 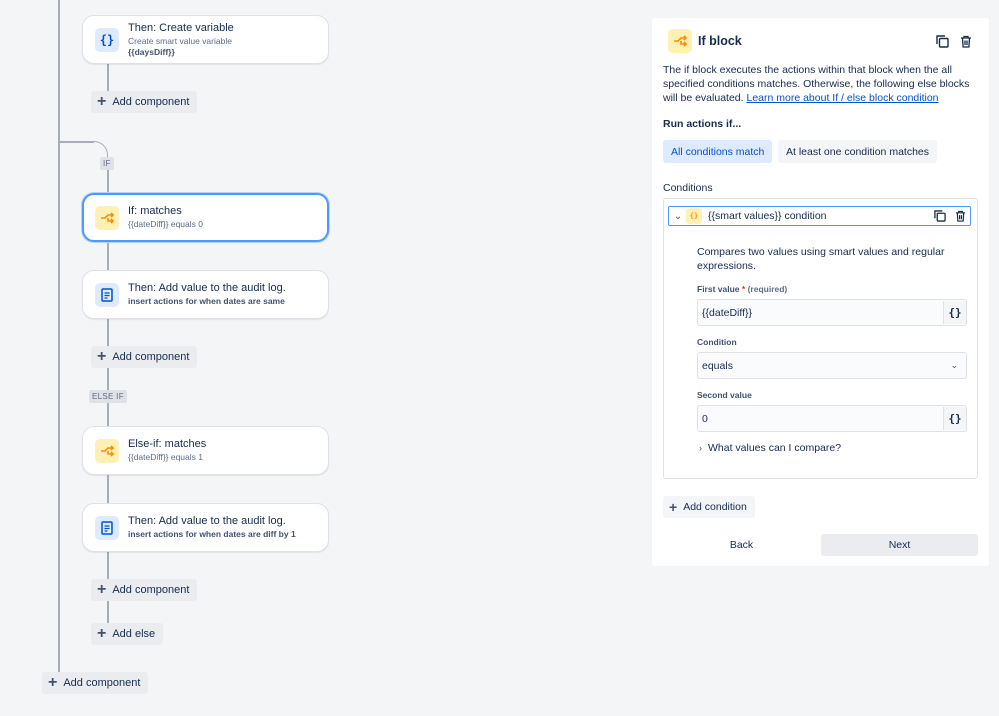 I want to click on next-button: Next, so click(x=899, y=545).